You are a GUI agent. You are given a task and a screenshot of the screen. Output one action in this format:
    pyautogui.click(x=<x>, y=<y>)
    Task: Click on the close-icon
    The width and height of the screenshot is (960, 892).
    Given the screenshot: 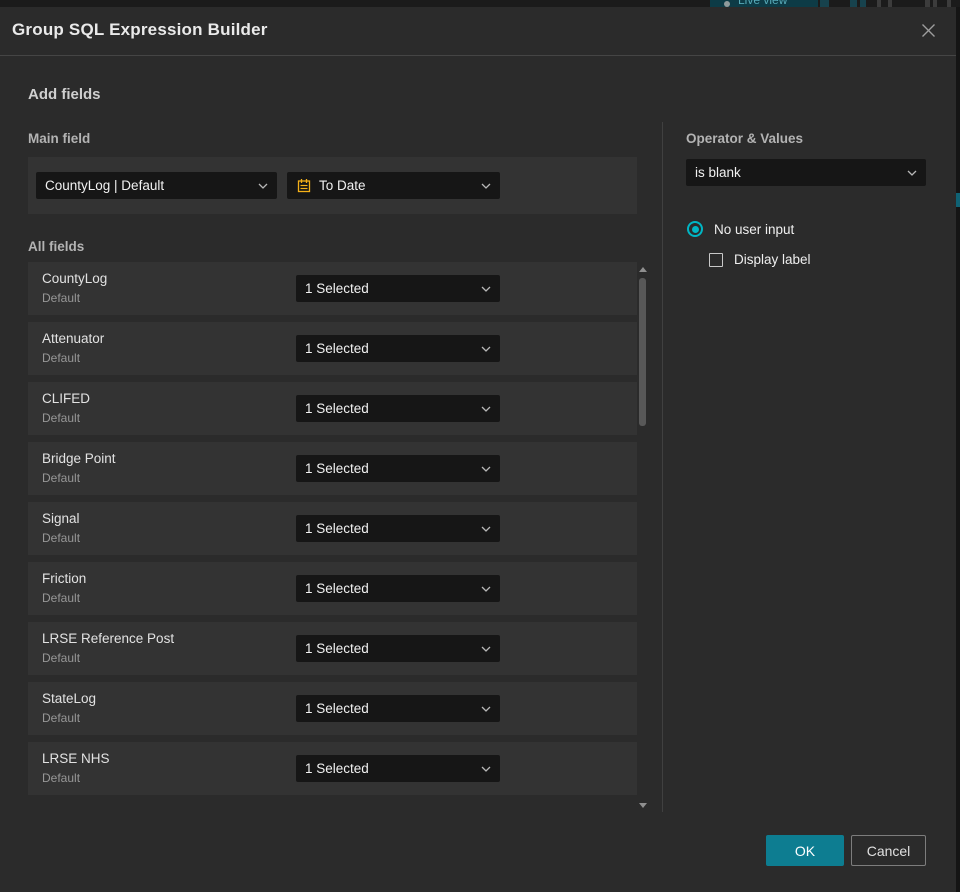 What is the action you would take?
    pyautogui.click(x=928, y=32)
    